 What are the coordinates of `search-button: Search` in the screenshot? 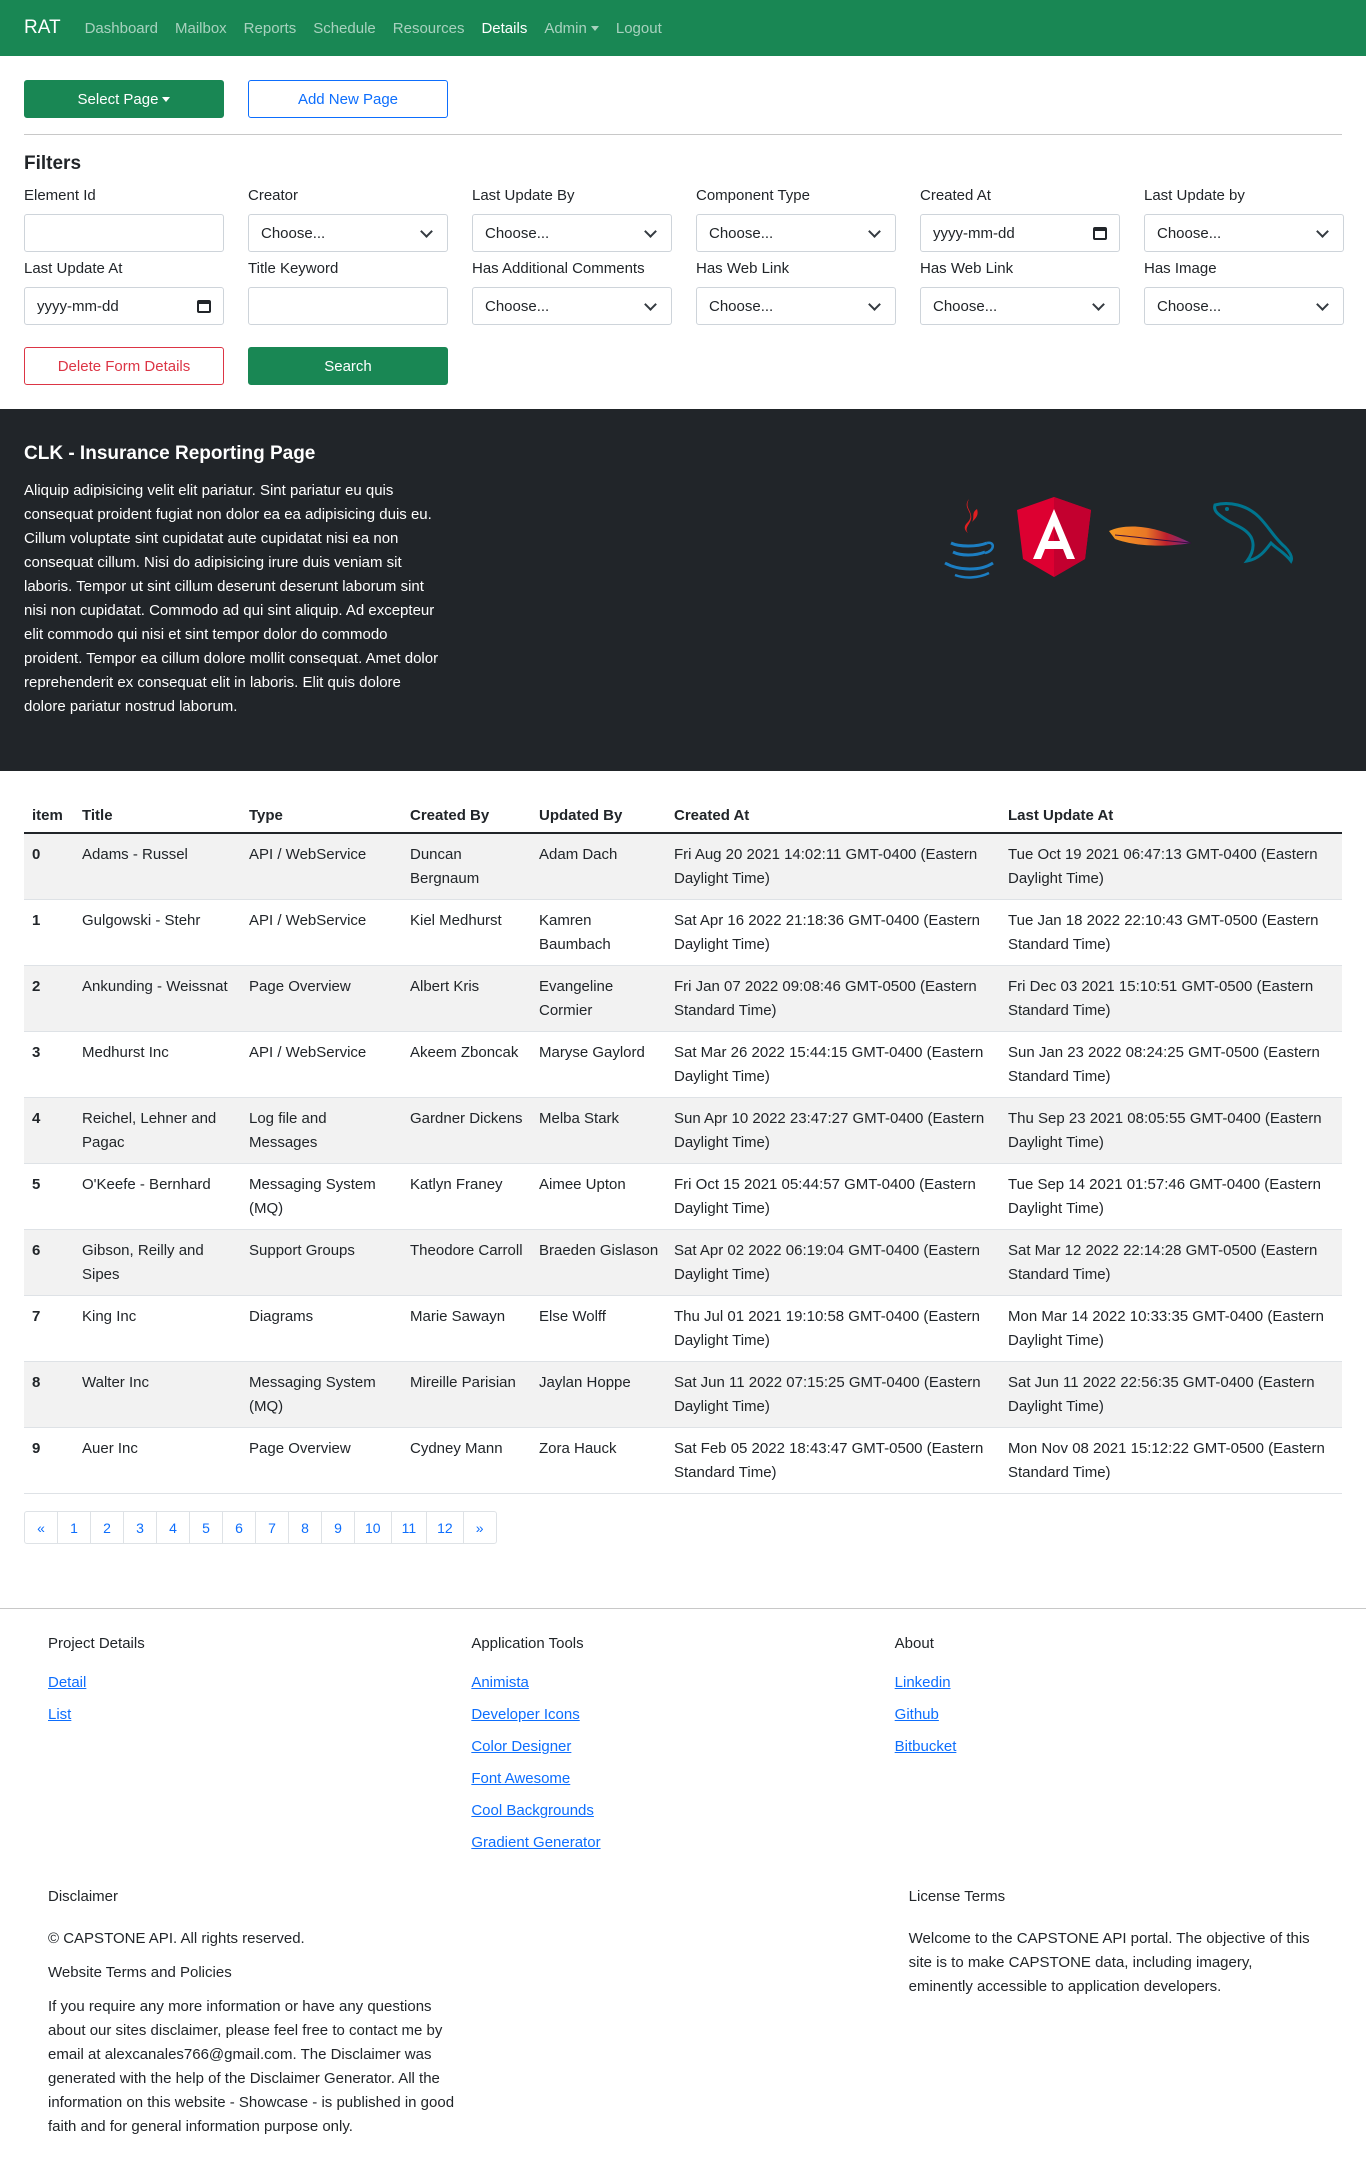 It's located at (348, 366).